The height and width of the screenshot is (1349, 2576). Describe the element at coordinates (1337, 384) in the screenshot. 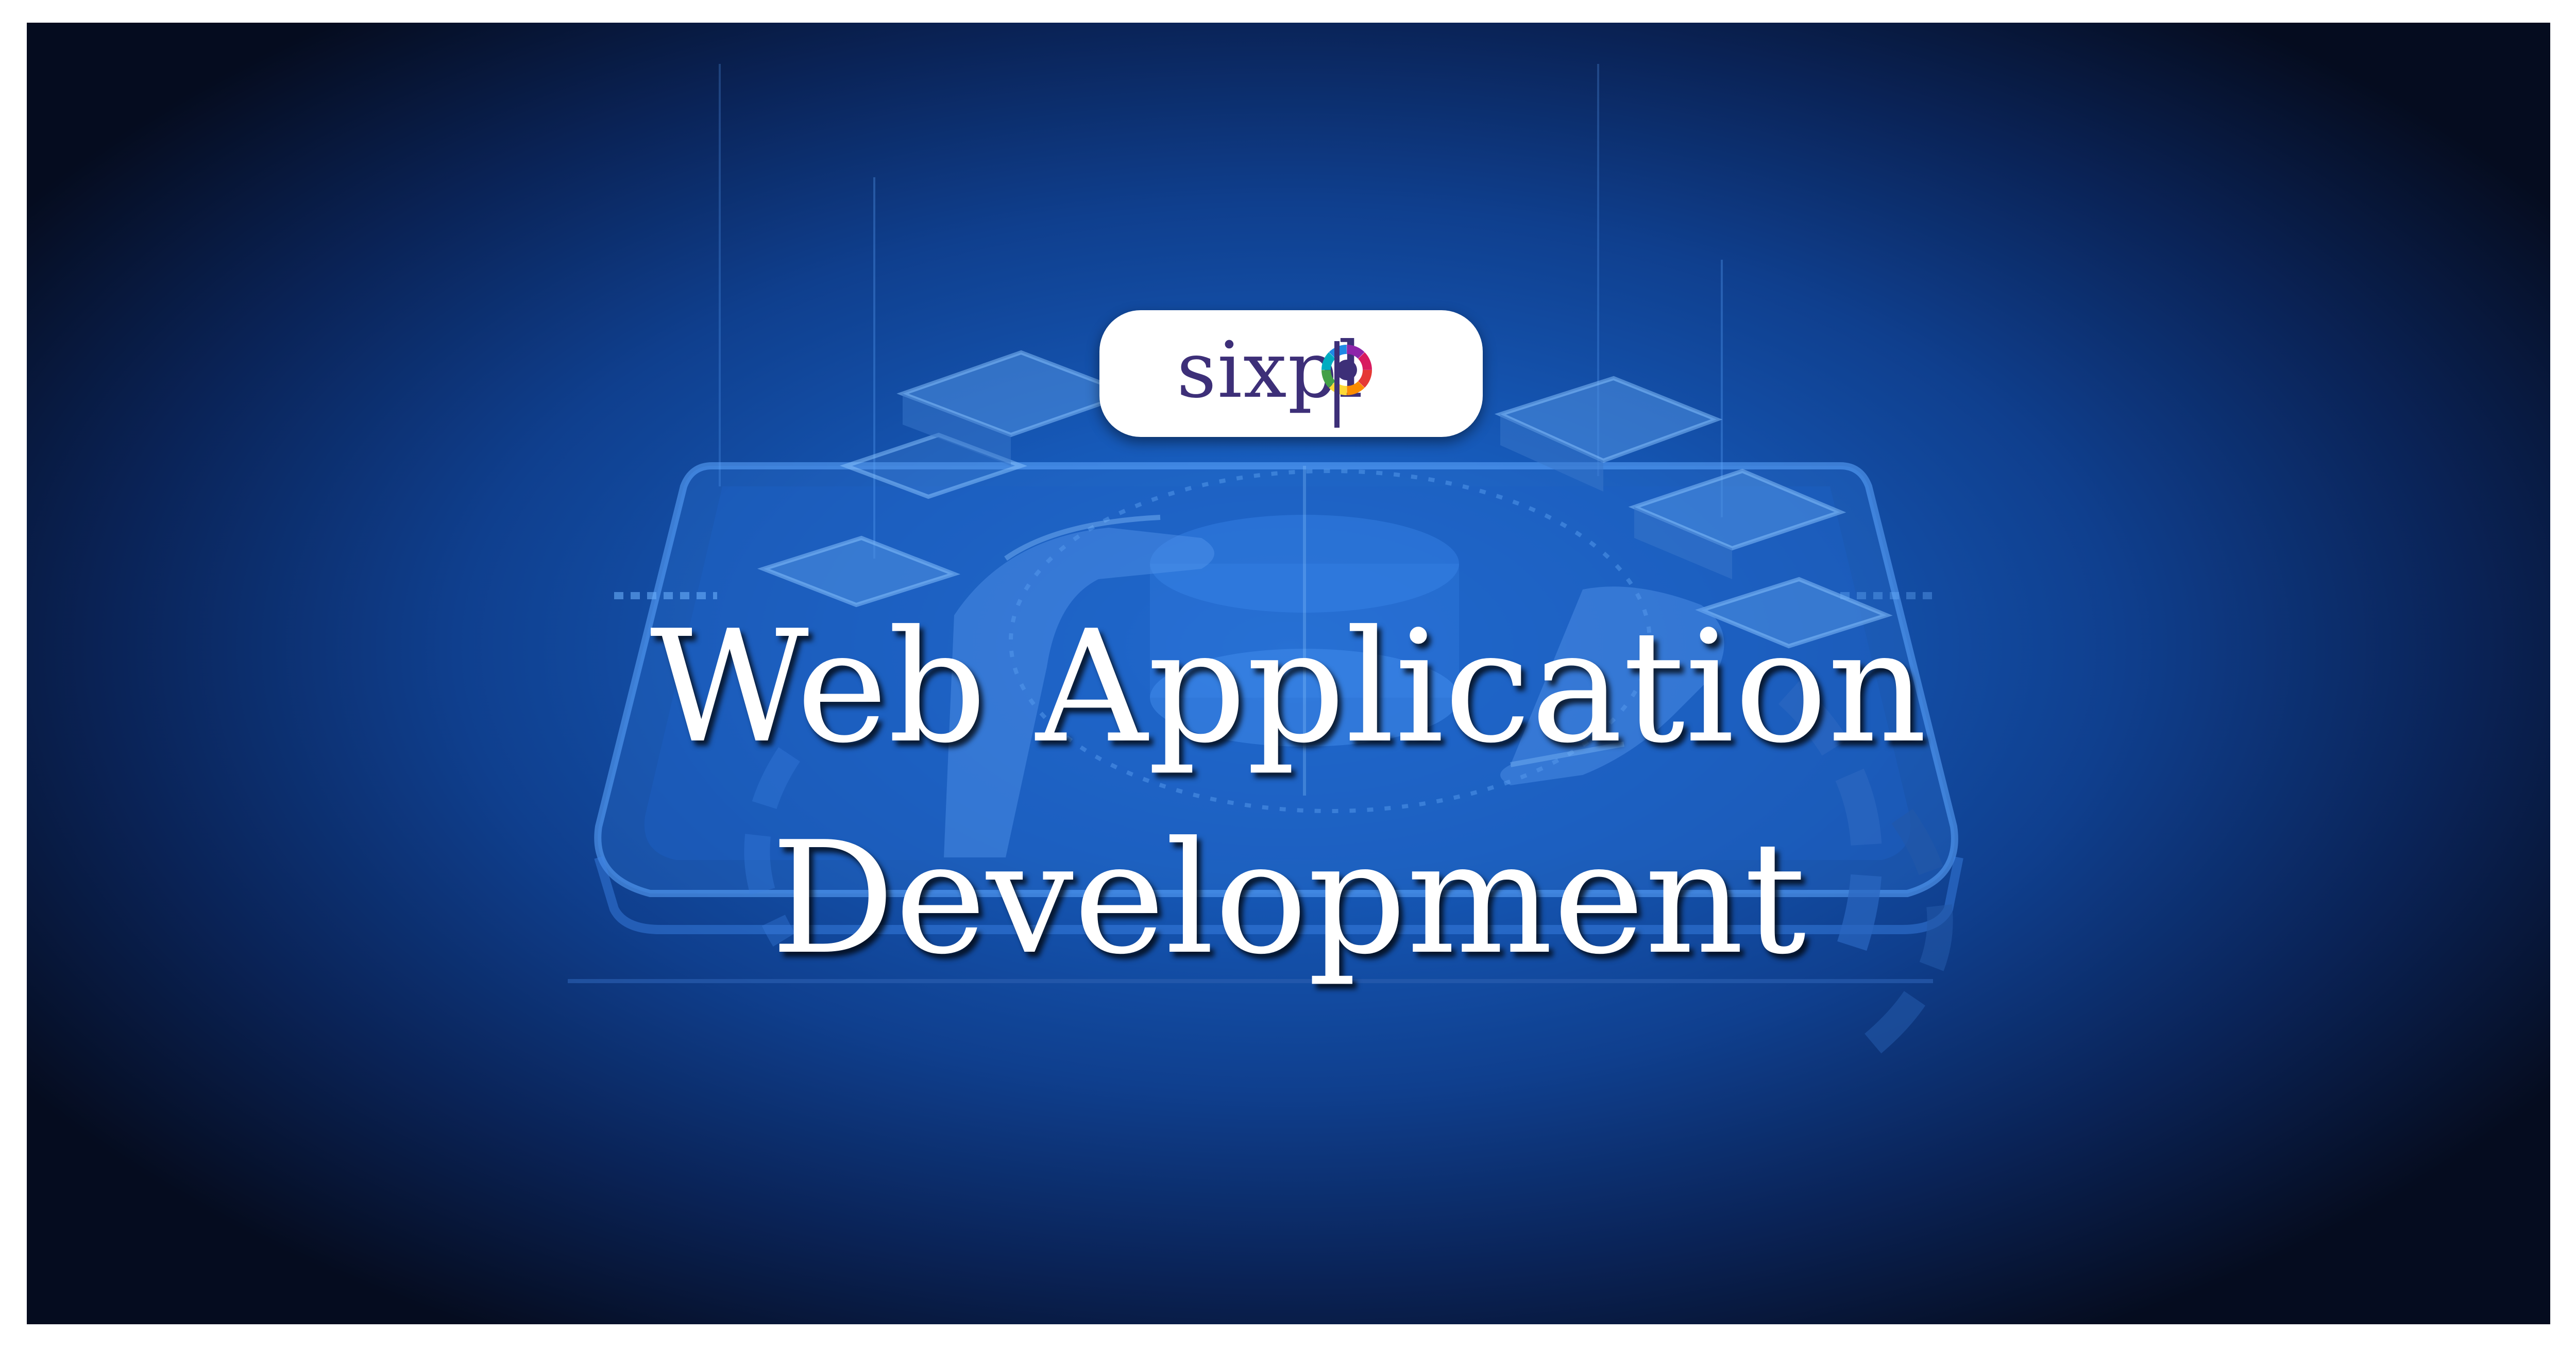

I see `logo-stem` at that location.